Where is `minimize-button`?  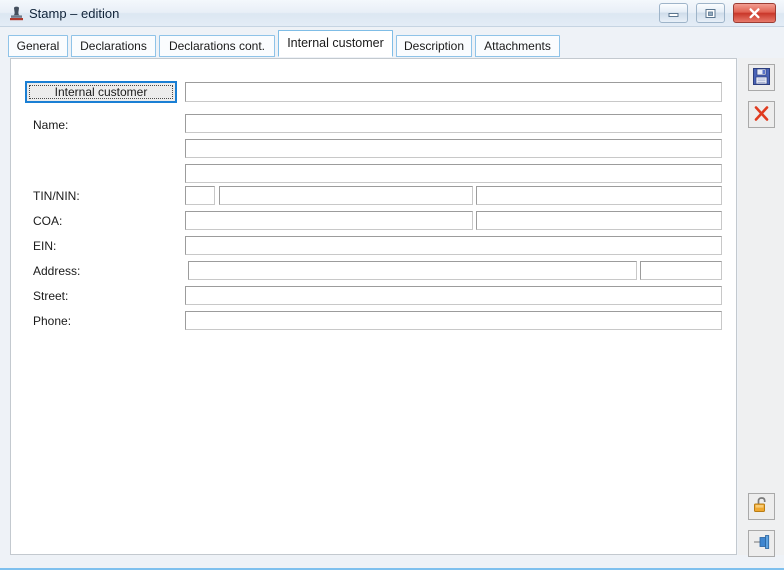 minimize-button is located at coordinates (673, 13).